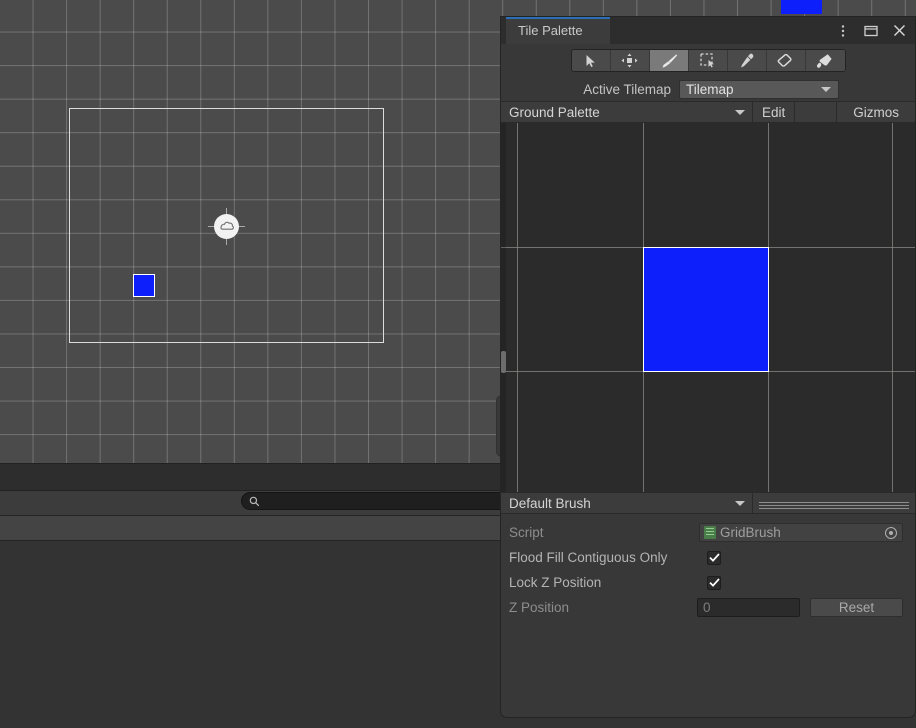 This screenshot has width=916, height=728. Describe the element at coordinates (748, 607) in the screenshot. I see `z-position-input: 0` at that location.